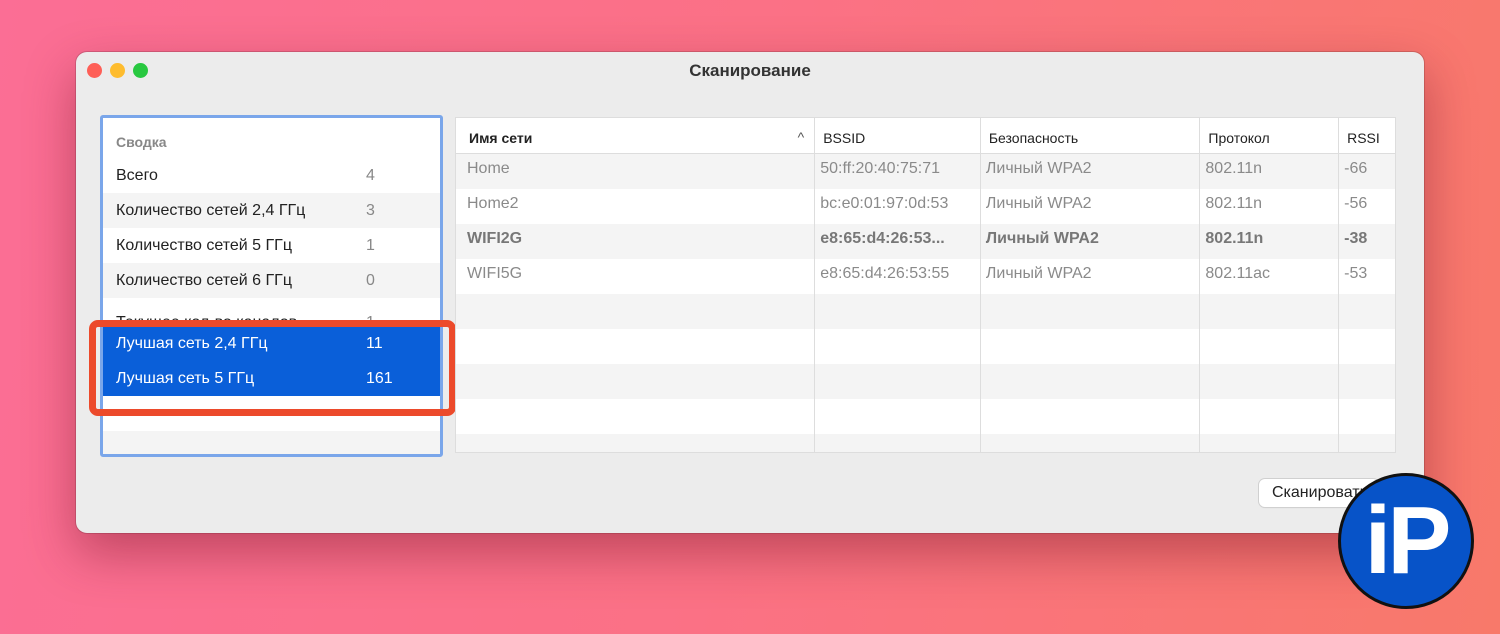 Image resolution: width=1500 pixels, height=634 pixels. What do you see at coordinates (204, 245) in the screenshot?
I see `summary-label: Количество сетей 5 ГГц` at bounding box center [204, 245].